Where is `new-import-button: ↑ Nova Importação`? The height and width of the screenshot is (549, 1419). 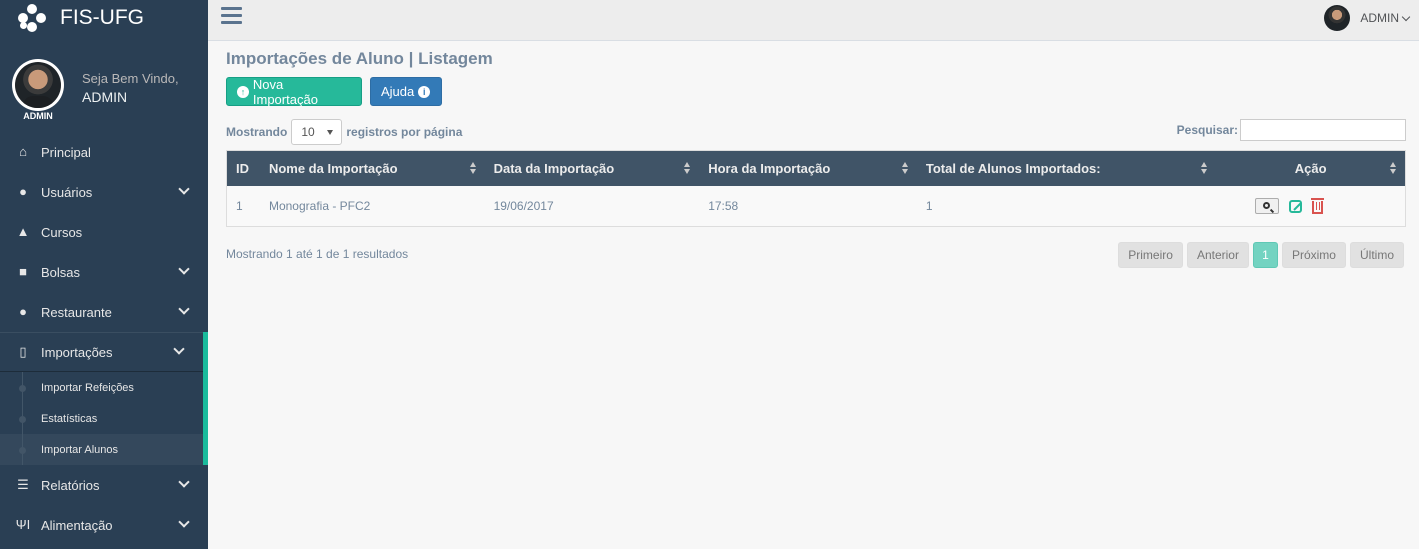 new-import-button: ↑ Nova Importação is located at coordinates (294, 91).